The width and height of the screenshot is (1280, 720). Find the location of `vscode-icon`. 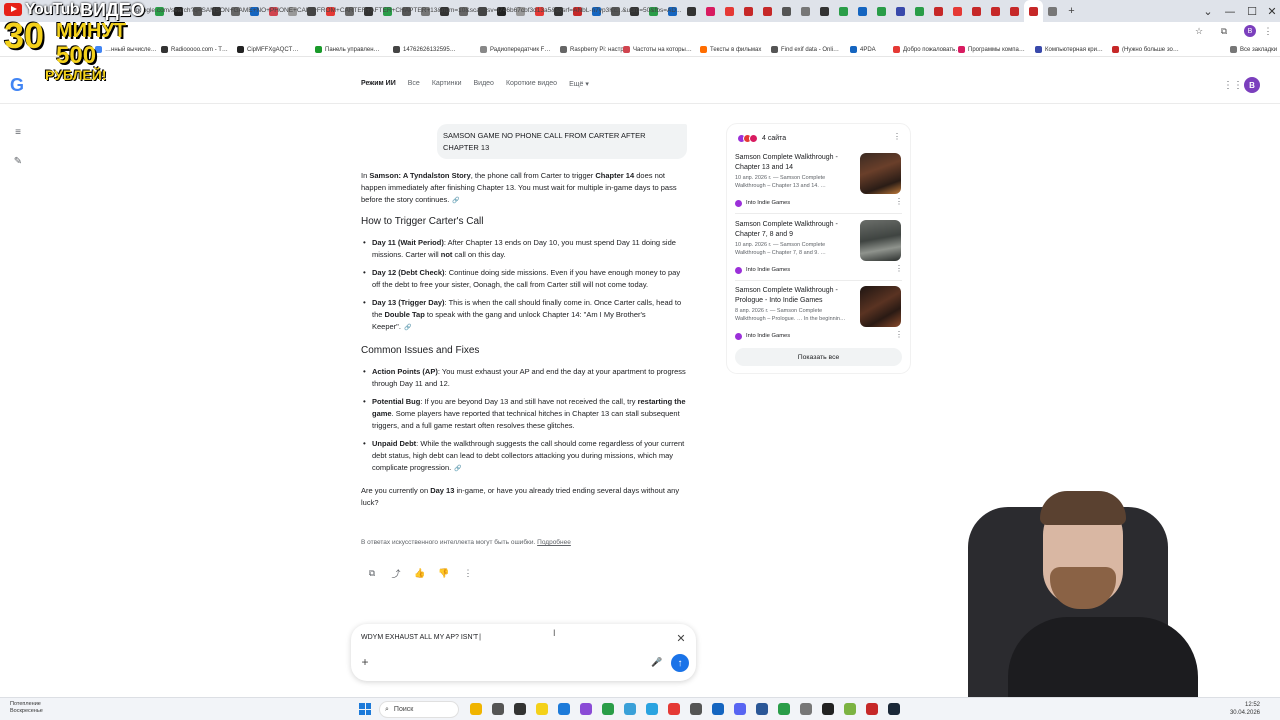

vscode-icon is located at coordinates (564, 709).